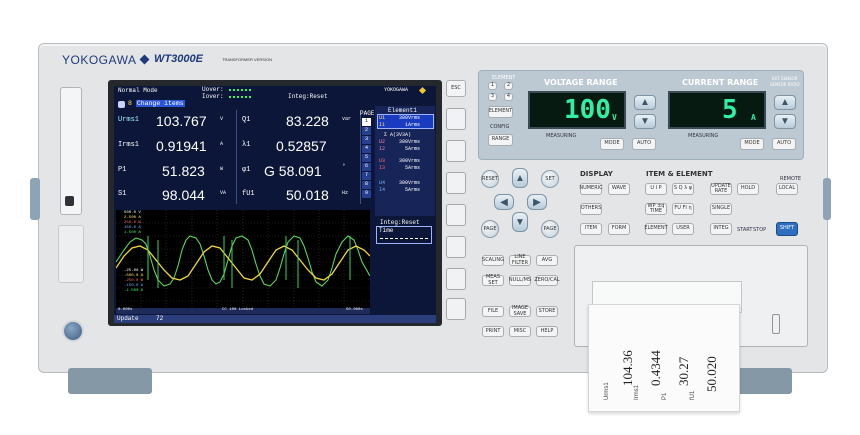  What do you see at coordinates (787, 189) in the screenshot?
I see `local-button: LOCAL` at bounding box center [787, 189].